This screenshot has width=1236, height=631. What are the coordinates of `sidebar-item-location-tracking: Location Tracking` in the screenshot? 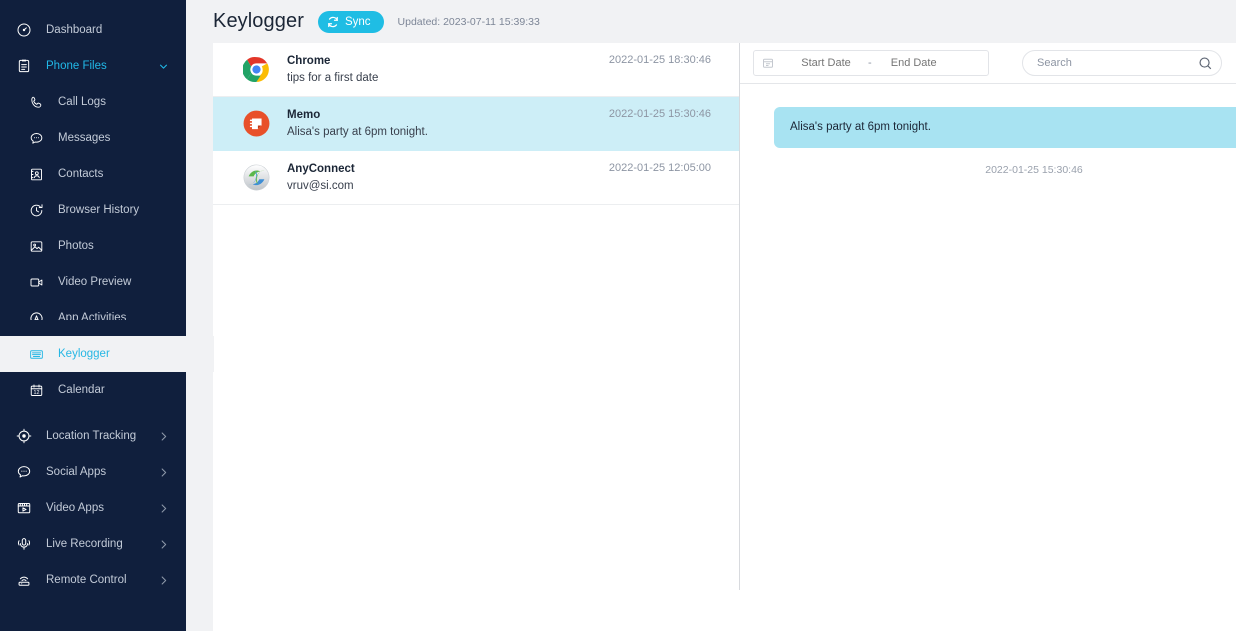 It's located at (93, 436).